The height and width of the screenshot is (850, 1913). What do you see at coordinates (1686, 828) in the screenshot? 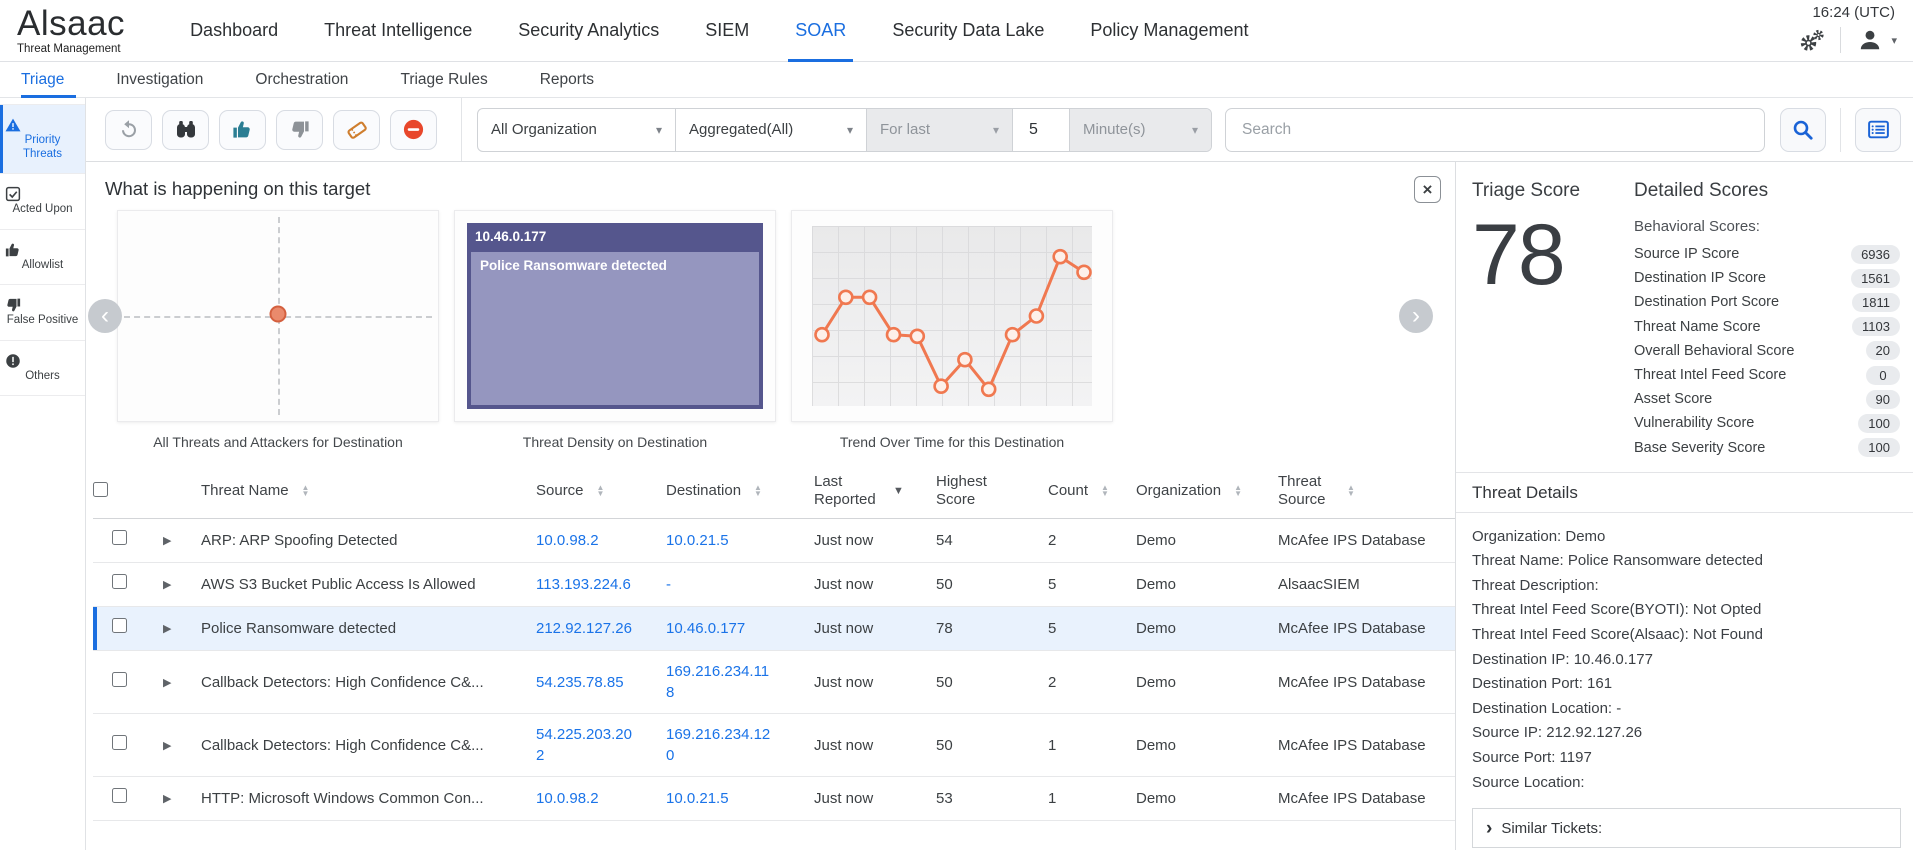
I see `similar-tickets-expander: › Similar Tickets:` at bounding box center [1686, 828].